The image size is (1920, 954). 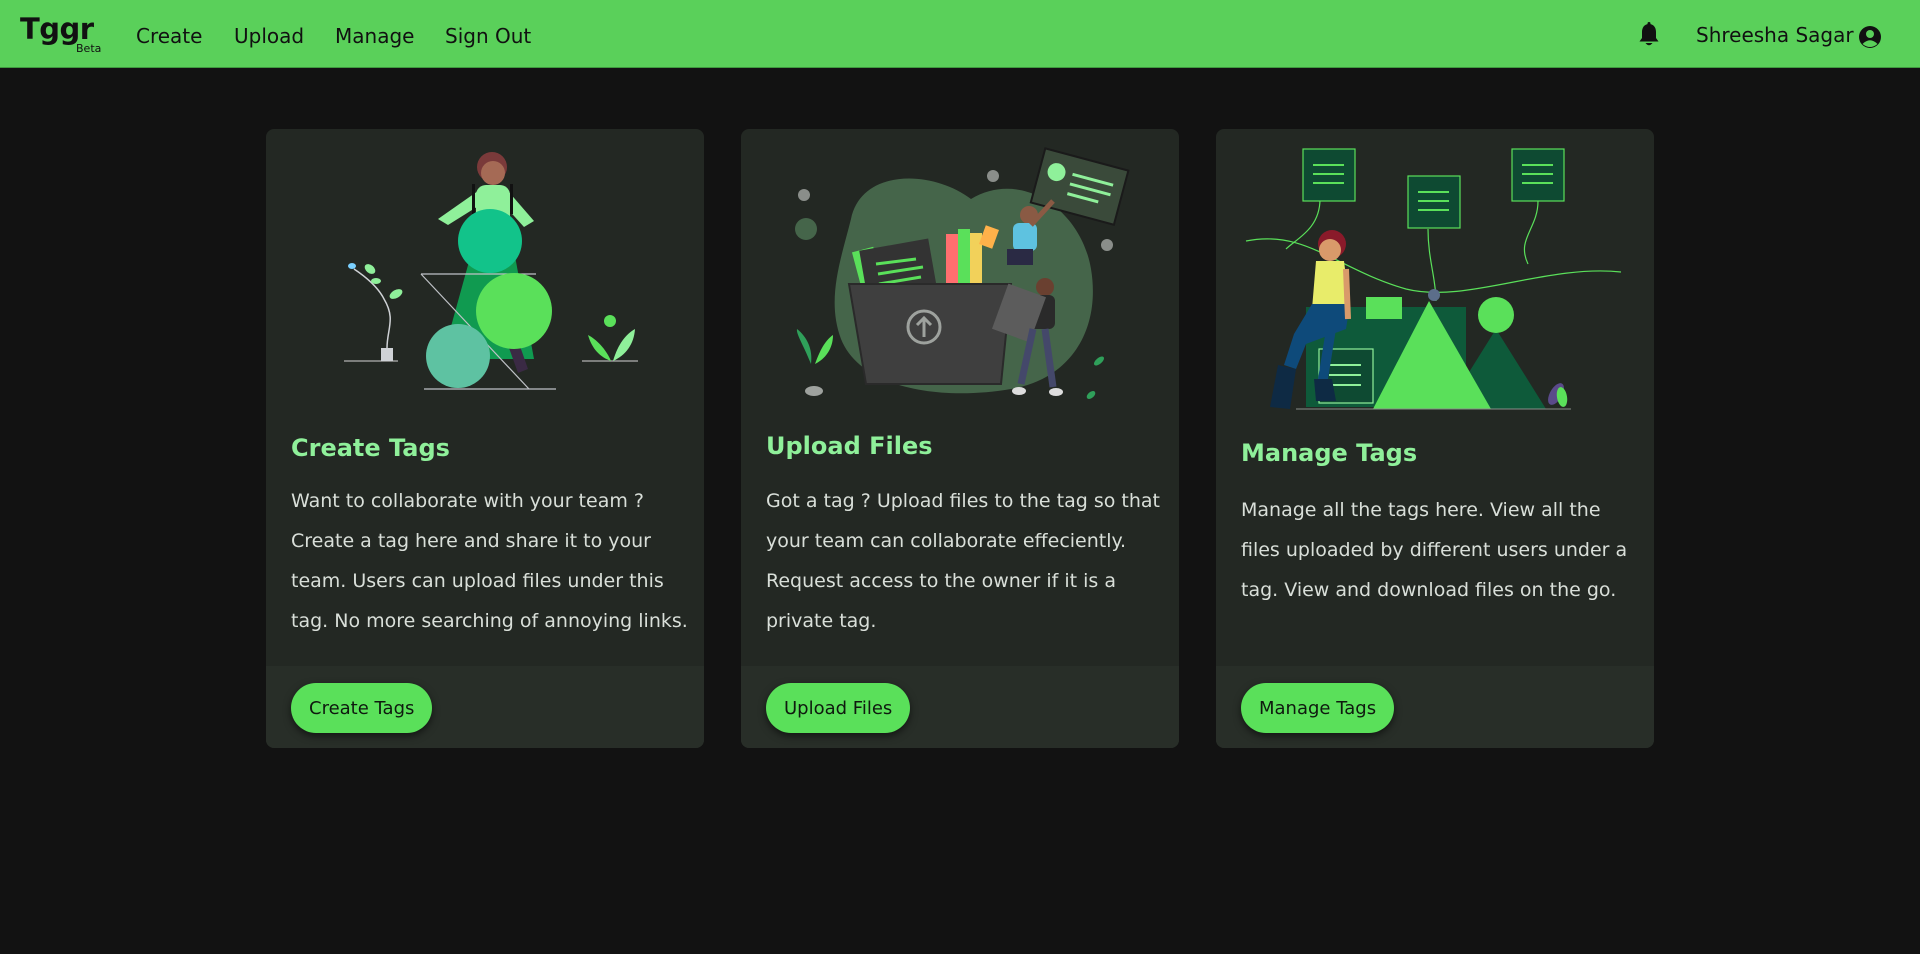 I want to click on card-title: Manage Tags, so click(x=1329, y=453).